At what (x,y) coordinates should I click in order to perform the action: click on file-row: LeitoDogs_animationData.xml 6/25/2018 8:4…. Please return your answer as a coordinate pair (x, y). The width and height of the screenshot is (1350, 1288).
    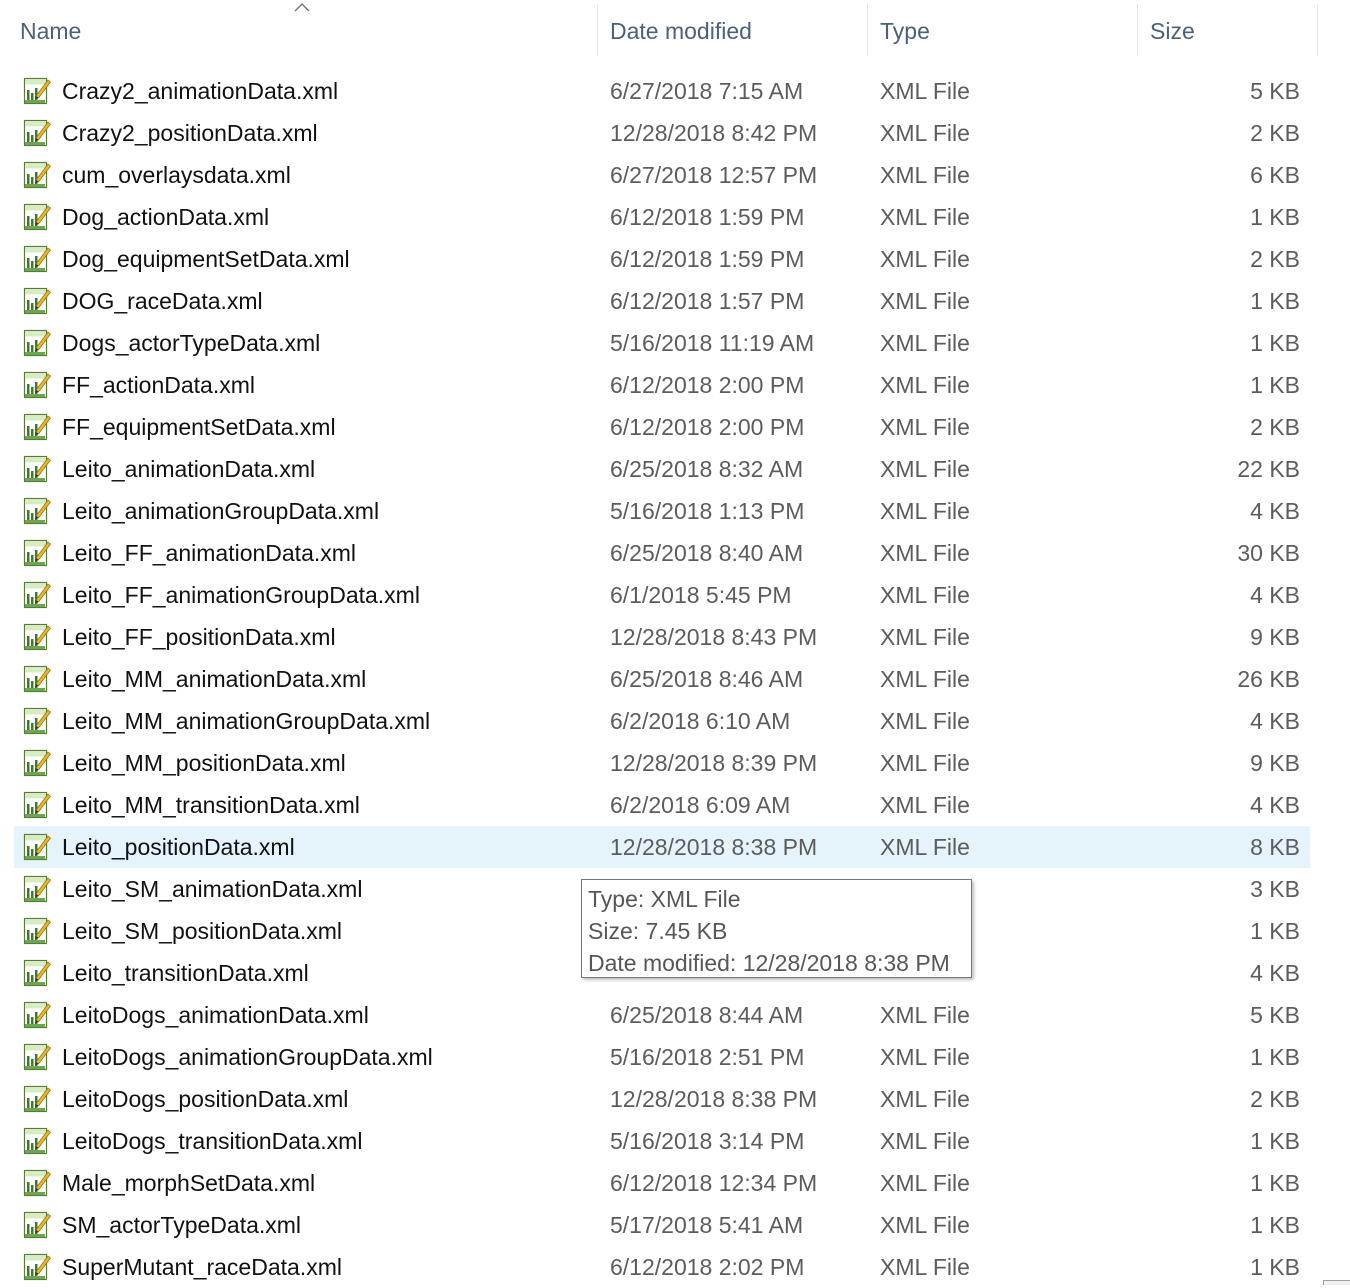
    Looking at the image, I should click on (675, 1015).